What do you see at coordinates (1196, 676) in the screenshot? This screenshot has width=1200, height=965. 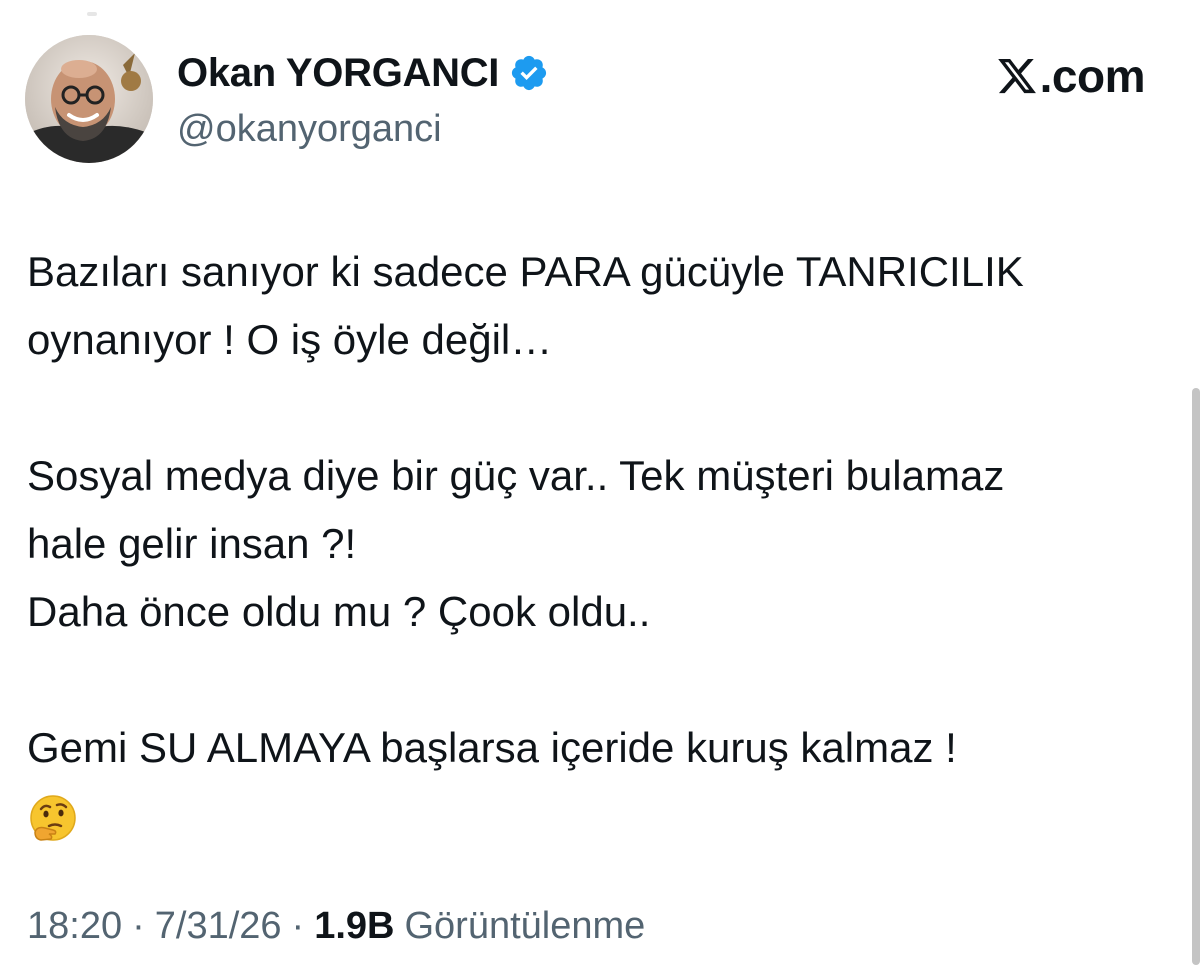 I see `scrollbar` at bounding box center [1196, 676].